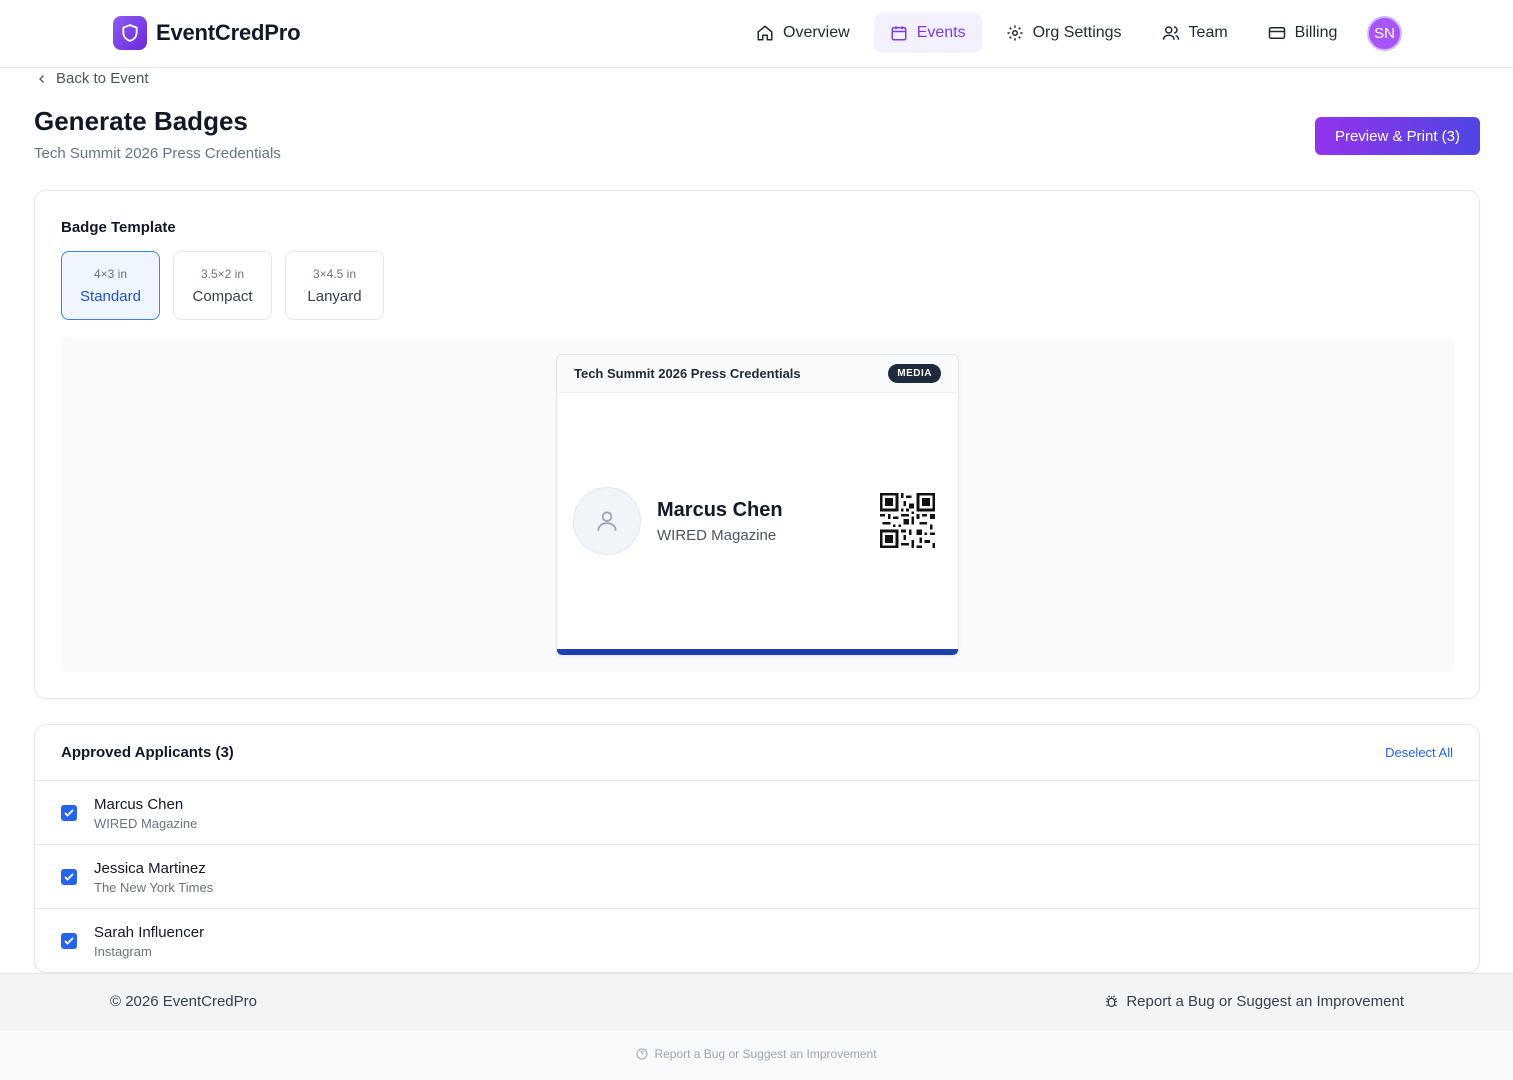  I want to click on badge-person-org: WIRED Magazine, so click(717, 535).